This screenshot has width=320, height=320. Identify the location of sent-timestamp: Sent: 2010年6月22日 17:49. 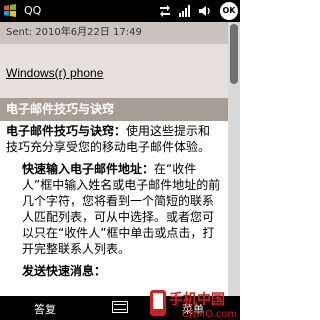
(114, 33).